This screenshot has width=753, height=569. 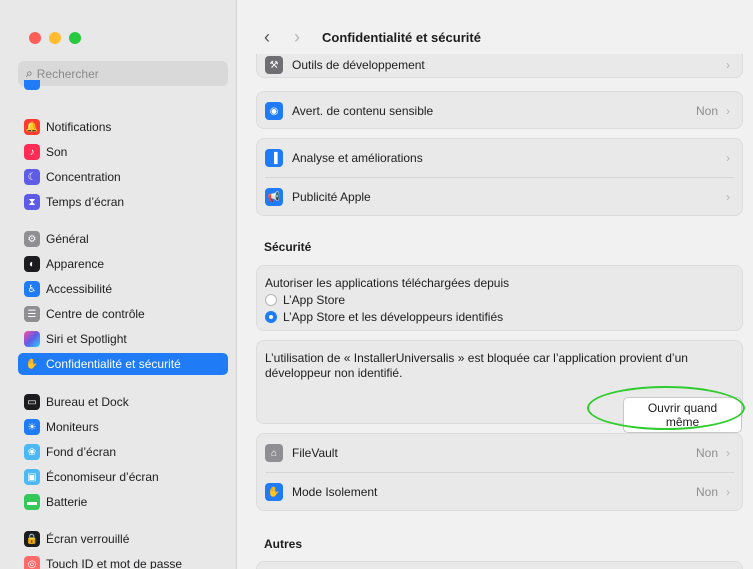 I want to click on sidebar-item-partial, so click(x=123, y=86).